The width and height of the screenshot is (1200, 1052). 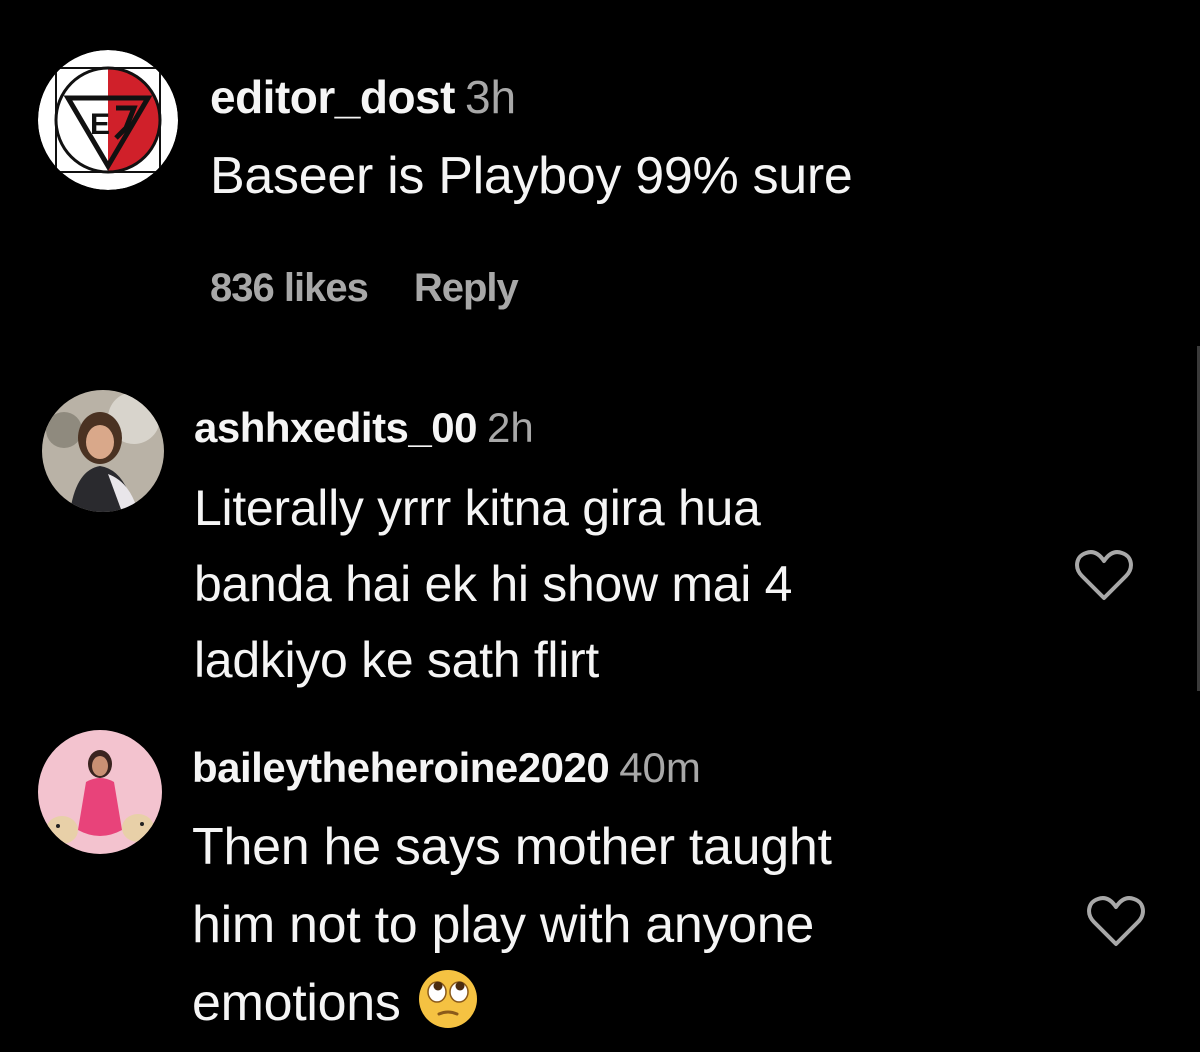 I want to click on timestamp: 3h, so click(x=490, y=97).